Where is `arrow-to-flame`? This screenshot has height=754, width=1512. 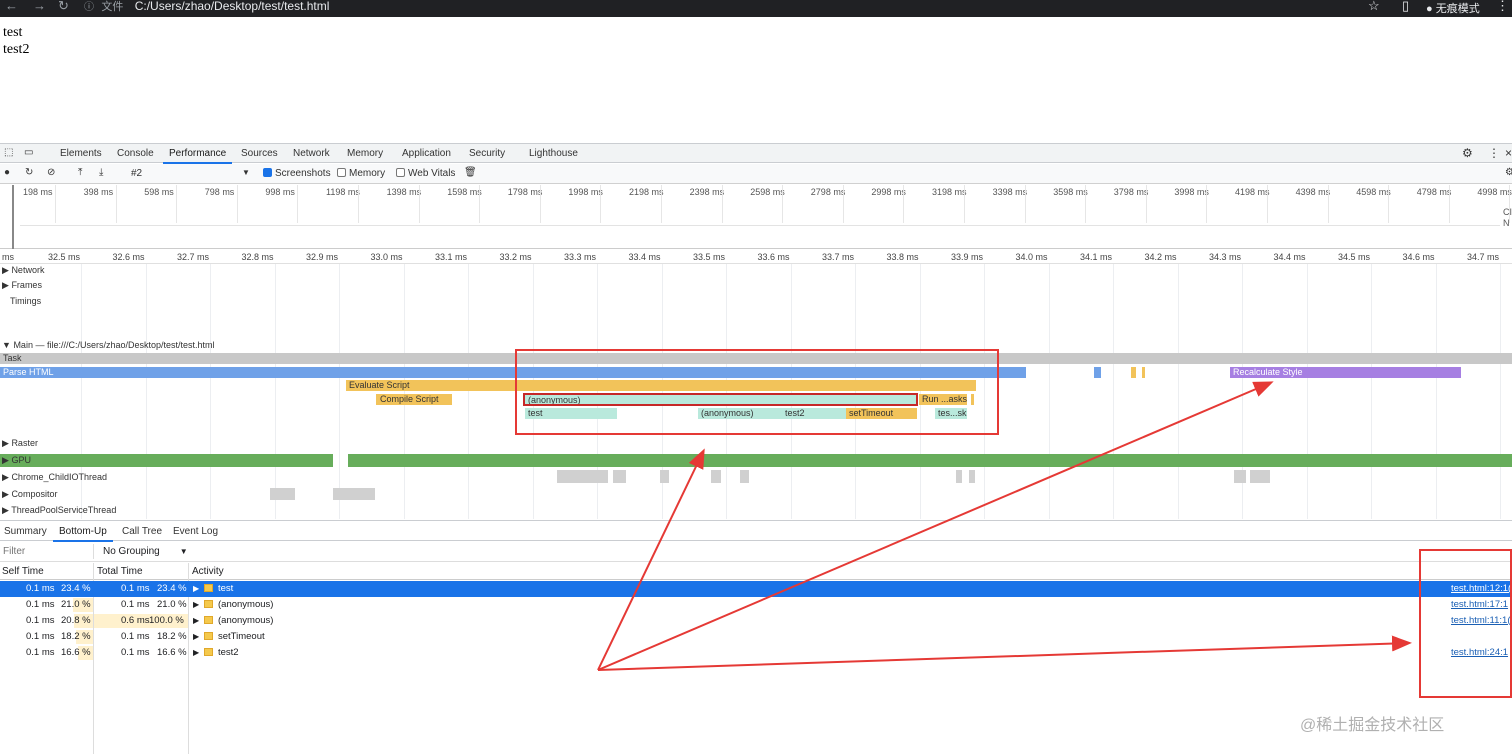
arrow-to-flame is located at coordinates (651, 559).